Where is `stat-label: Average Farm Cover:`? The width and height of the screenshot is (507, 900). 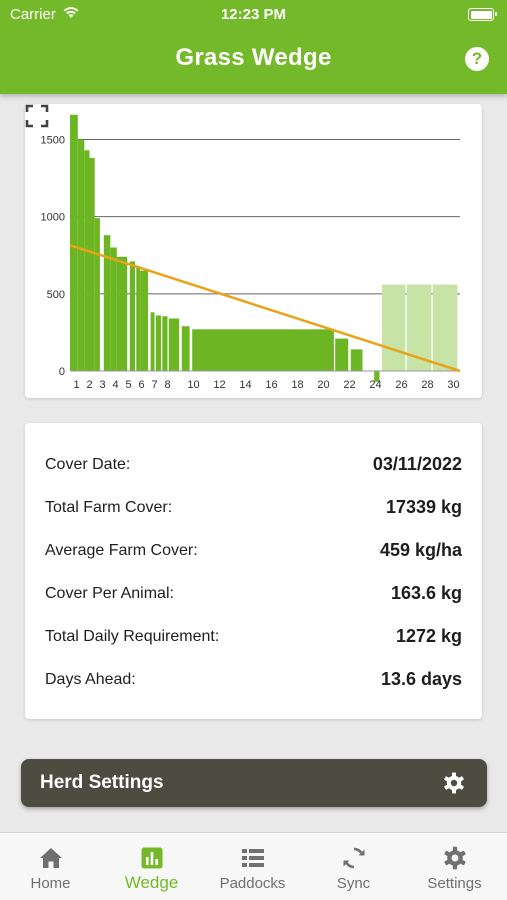 stat-label: Average Farm Cover: is located at coordinates (121, 550).